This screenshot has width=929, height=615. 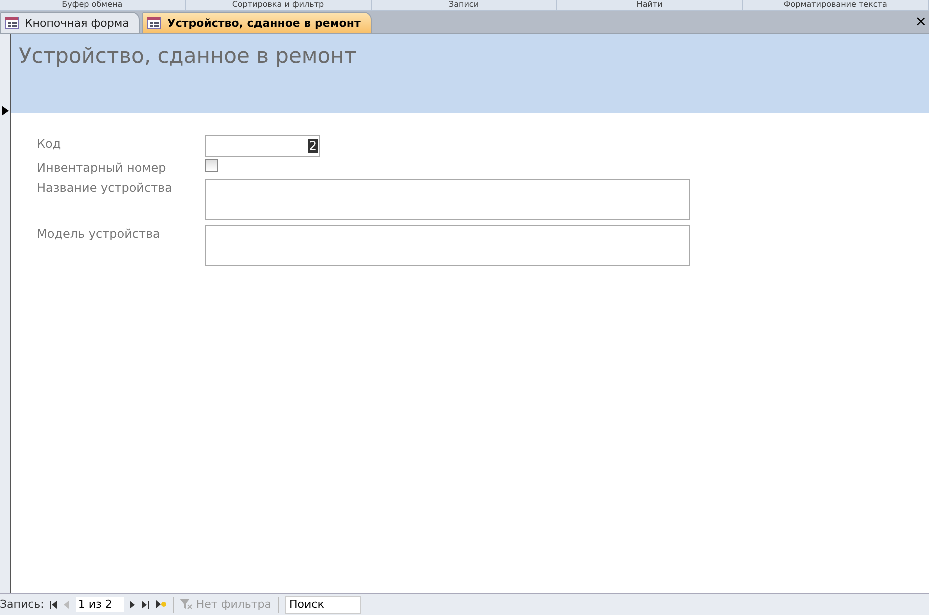 What do you see at coordinates (650, 5) in the screenshot?
I see `ribbon-group-label: Найти` at bounding box center [650, 5].